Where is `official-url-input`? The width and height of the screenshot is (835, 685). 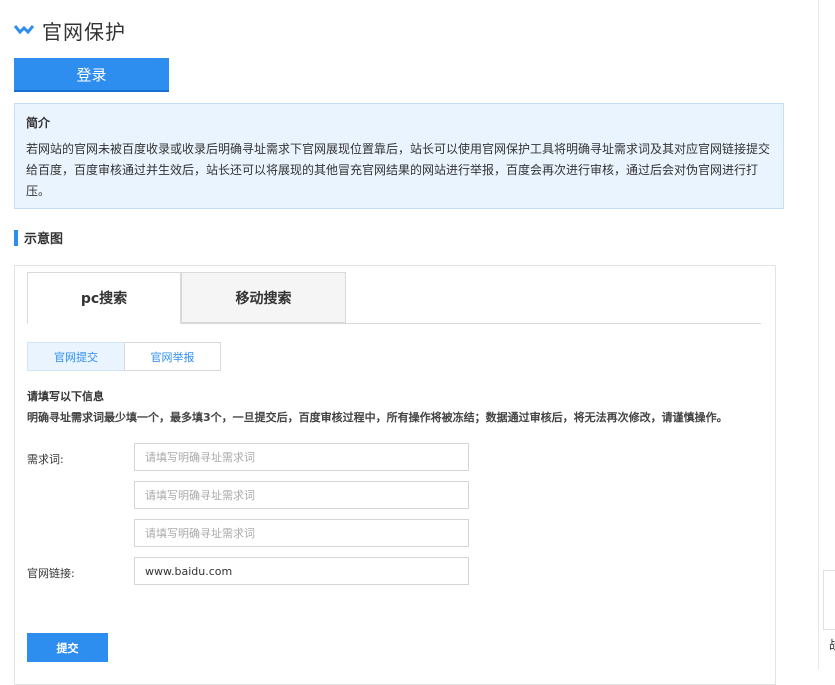 official-url-input is located at coordinates (301, 571).